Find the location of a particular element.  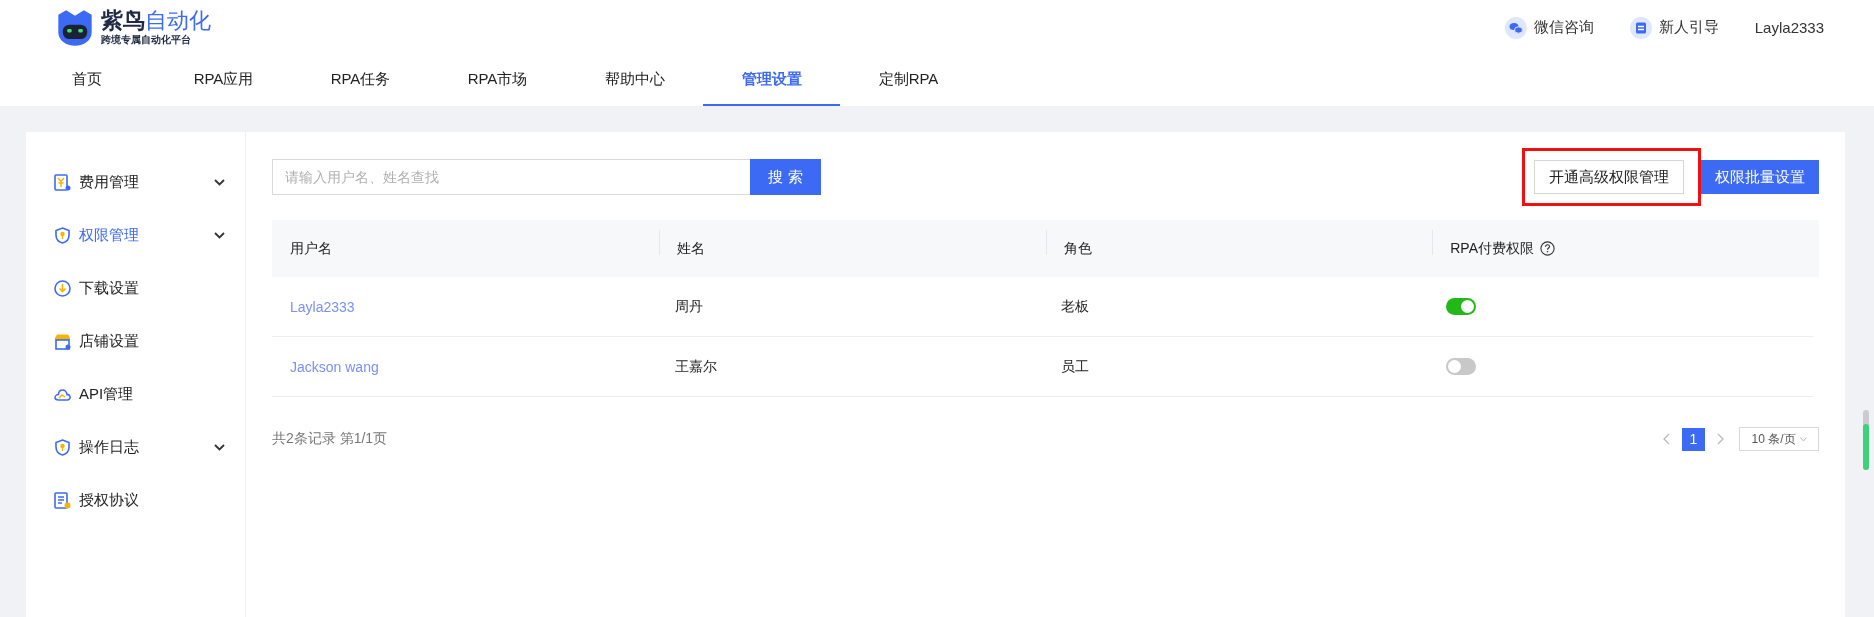

table-cell-text: 员工 is located at coordinates (1074, 366).